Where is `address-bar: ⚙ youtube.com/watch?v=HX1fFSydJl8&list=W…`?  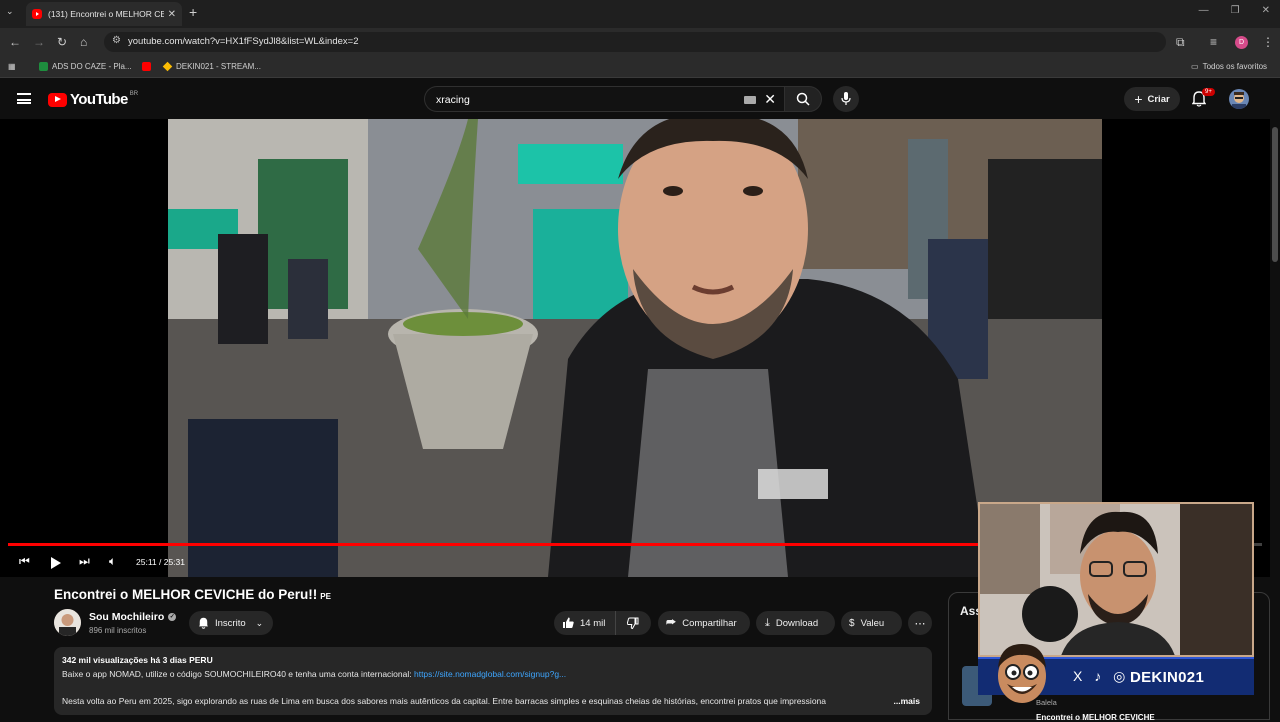
address-bar: ⚙ youtube.com/watch?v=HX1fFSydJl8&list=W… is located at coordinates (635, 42).